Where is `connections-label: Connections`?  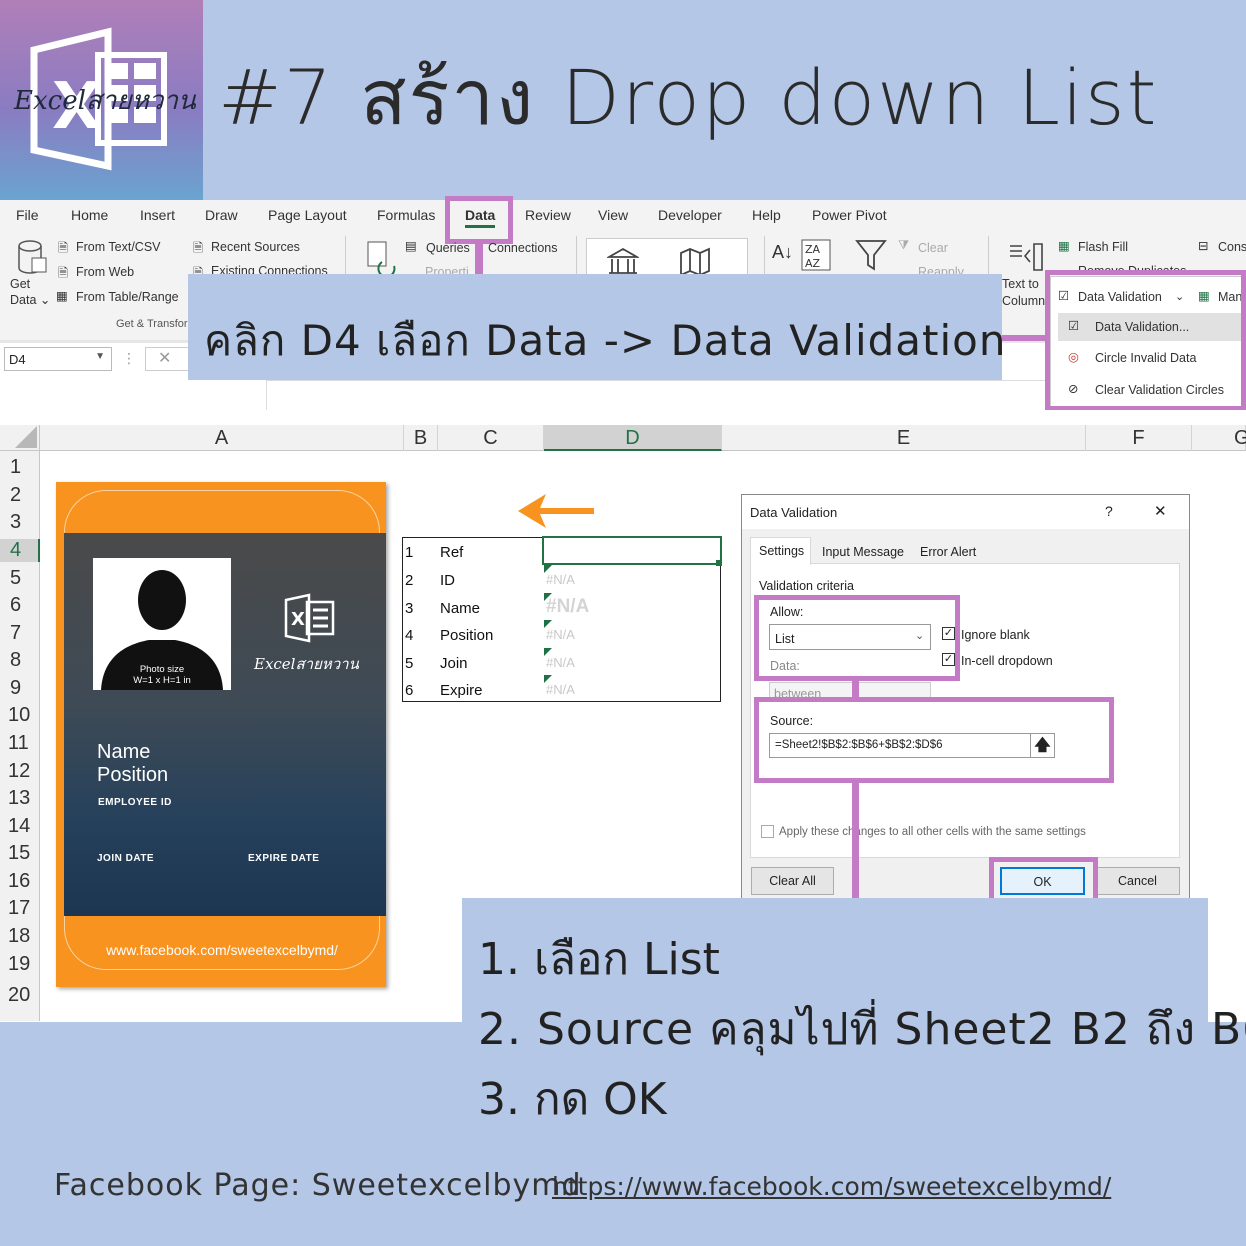
connections-label: Connections is located at coordinates (523, 248).